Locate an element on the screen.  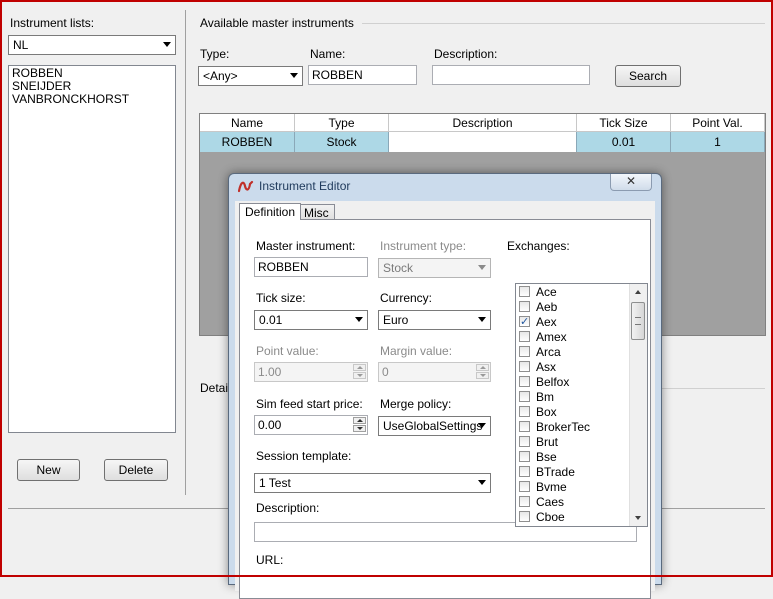
column-header-name: Name is located at coordinates (247, 123).